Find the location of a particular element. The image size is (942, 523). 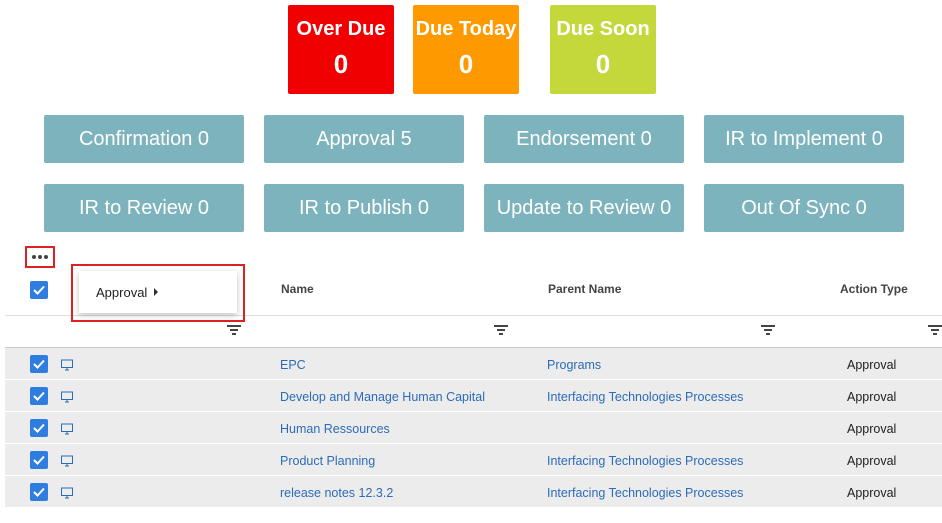

row-name-link: Develop and Manage Human Capital is located at coordinates (382, 397).